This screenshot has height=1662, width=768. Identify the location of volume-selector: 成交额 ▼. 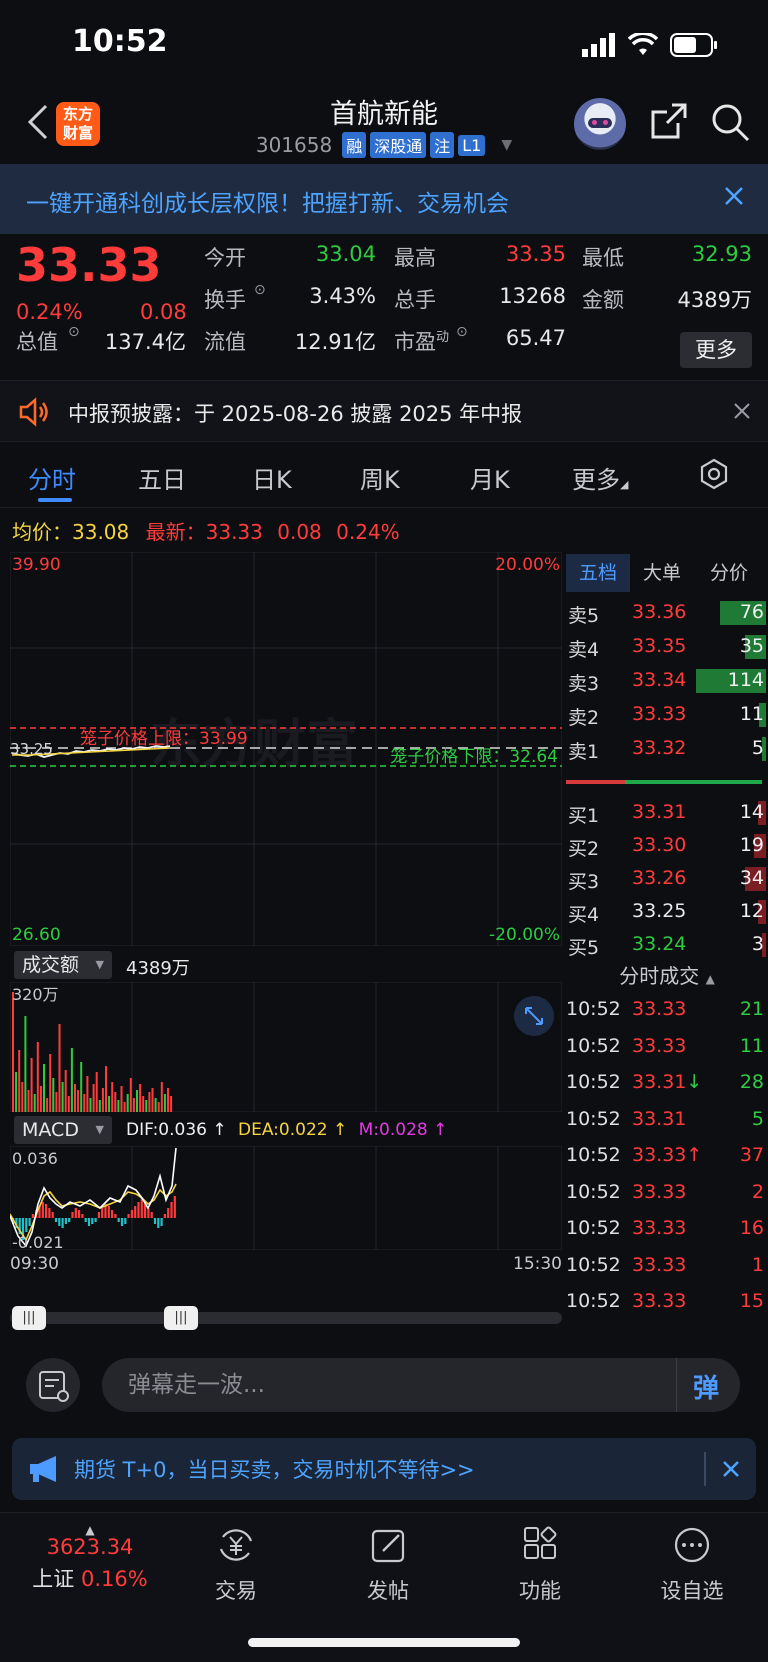
(63, 965).